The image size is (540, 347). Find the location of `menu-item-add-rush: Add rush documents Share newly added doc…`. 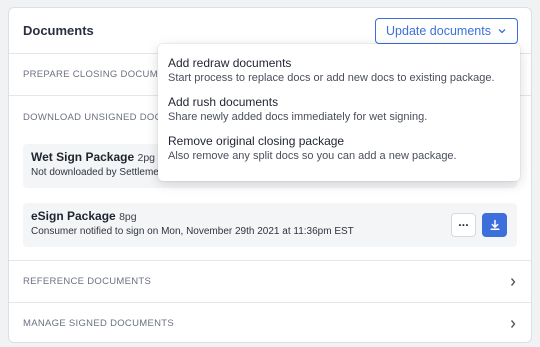

menu-item-add-rush: Add rush documents Share newly added doc… is located at coordinates (344, 109).